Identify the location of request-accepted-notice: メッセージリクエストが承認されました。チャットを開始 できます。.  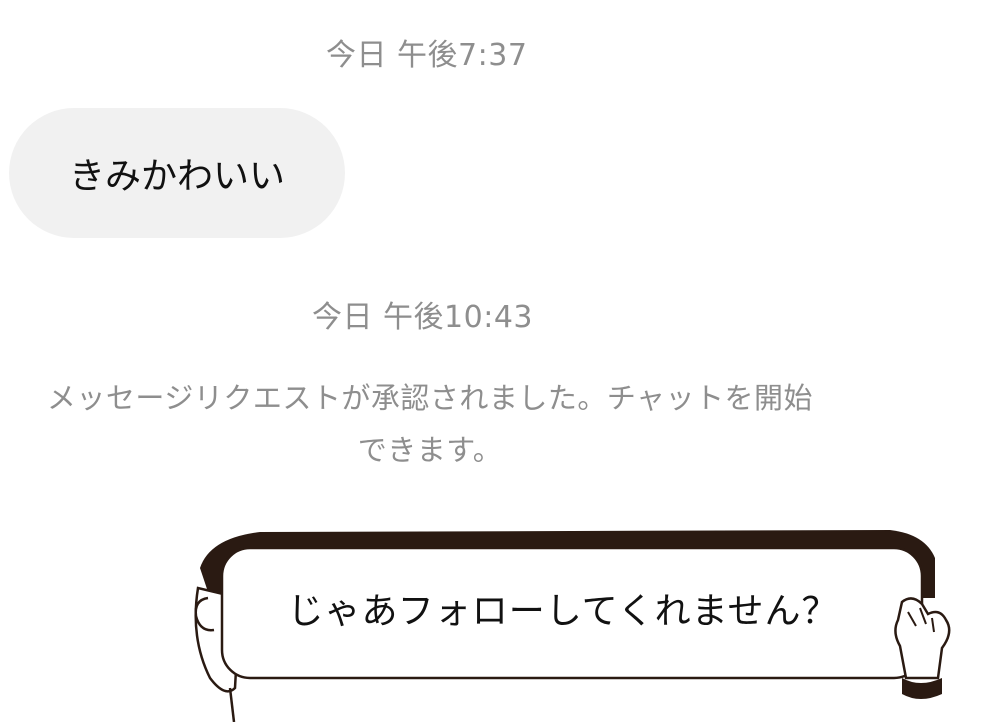
(430, 424).